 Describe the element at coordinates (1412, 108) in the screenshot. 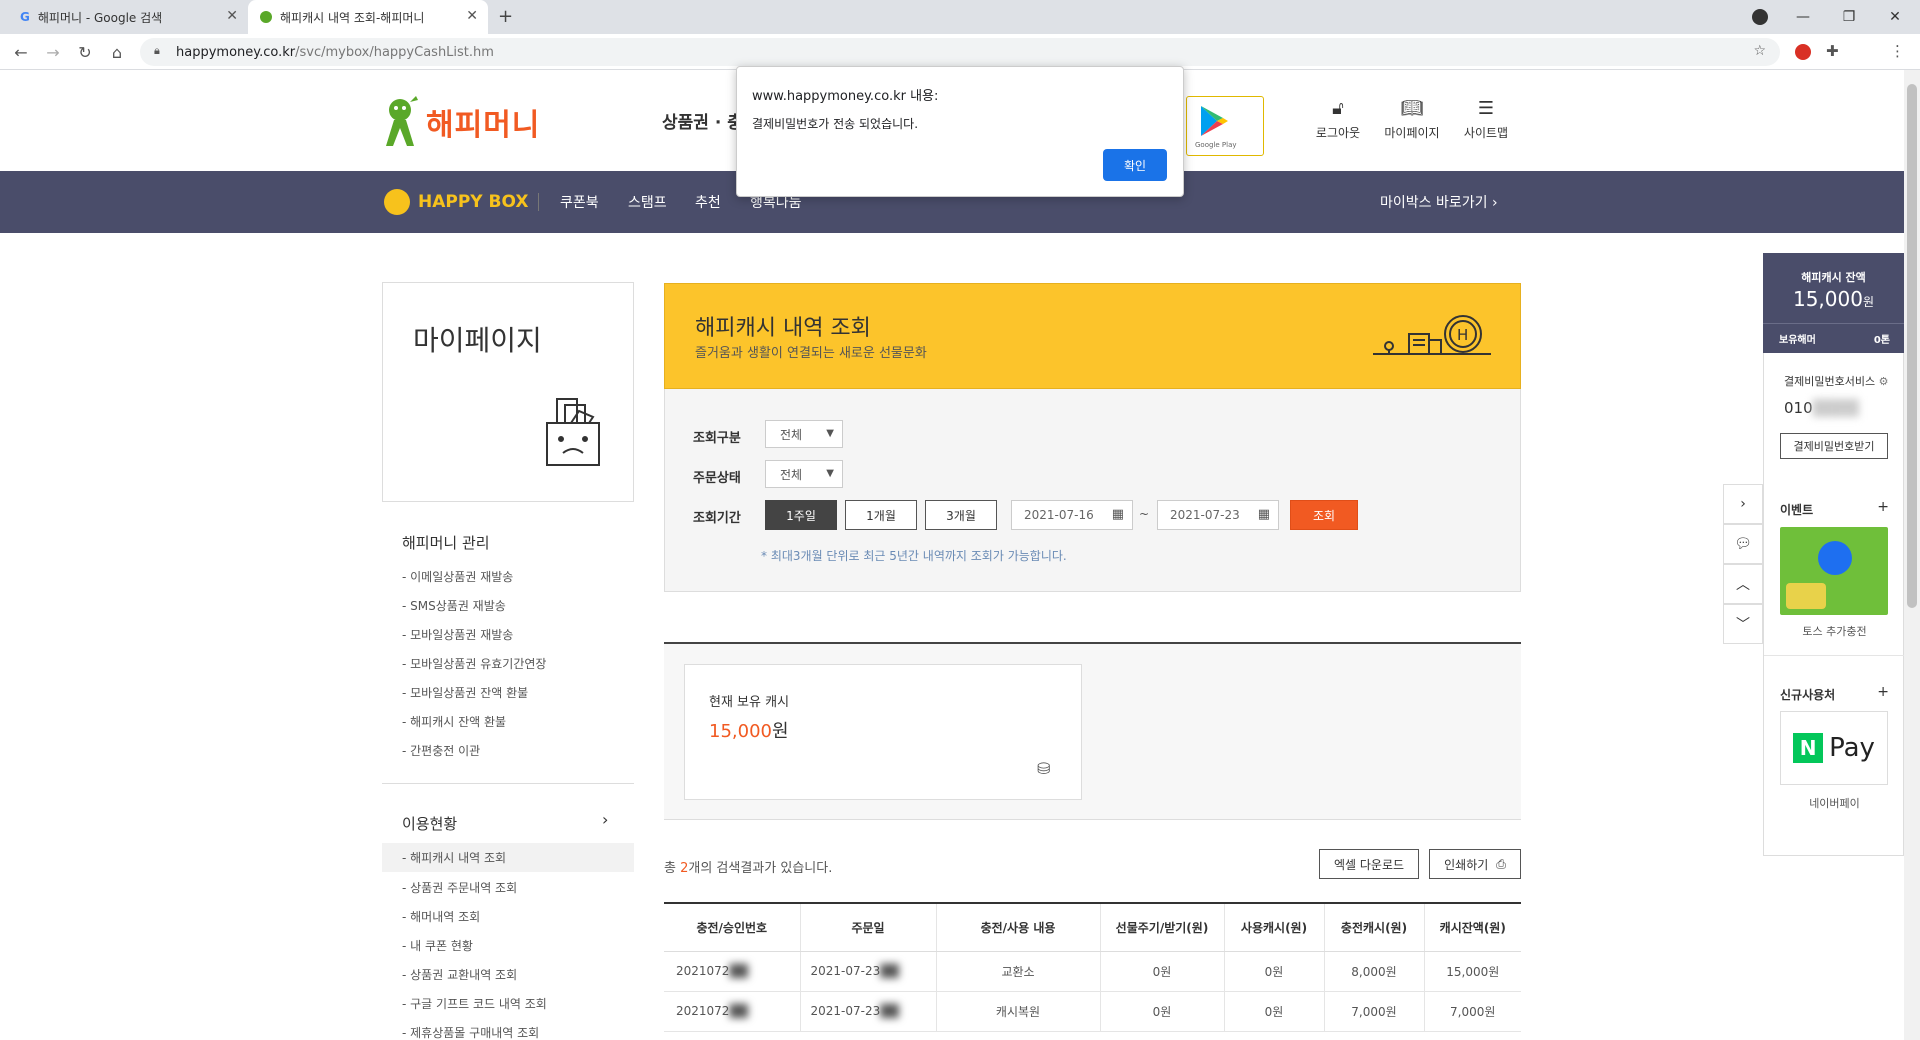

I see `book-icon: 📖︎` at that location.